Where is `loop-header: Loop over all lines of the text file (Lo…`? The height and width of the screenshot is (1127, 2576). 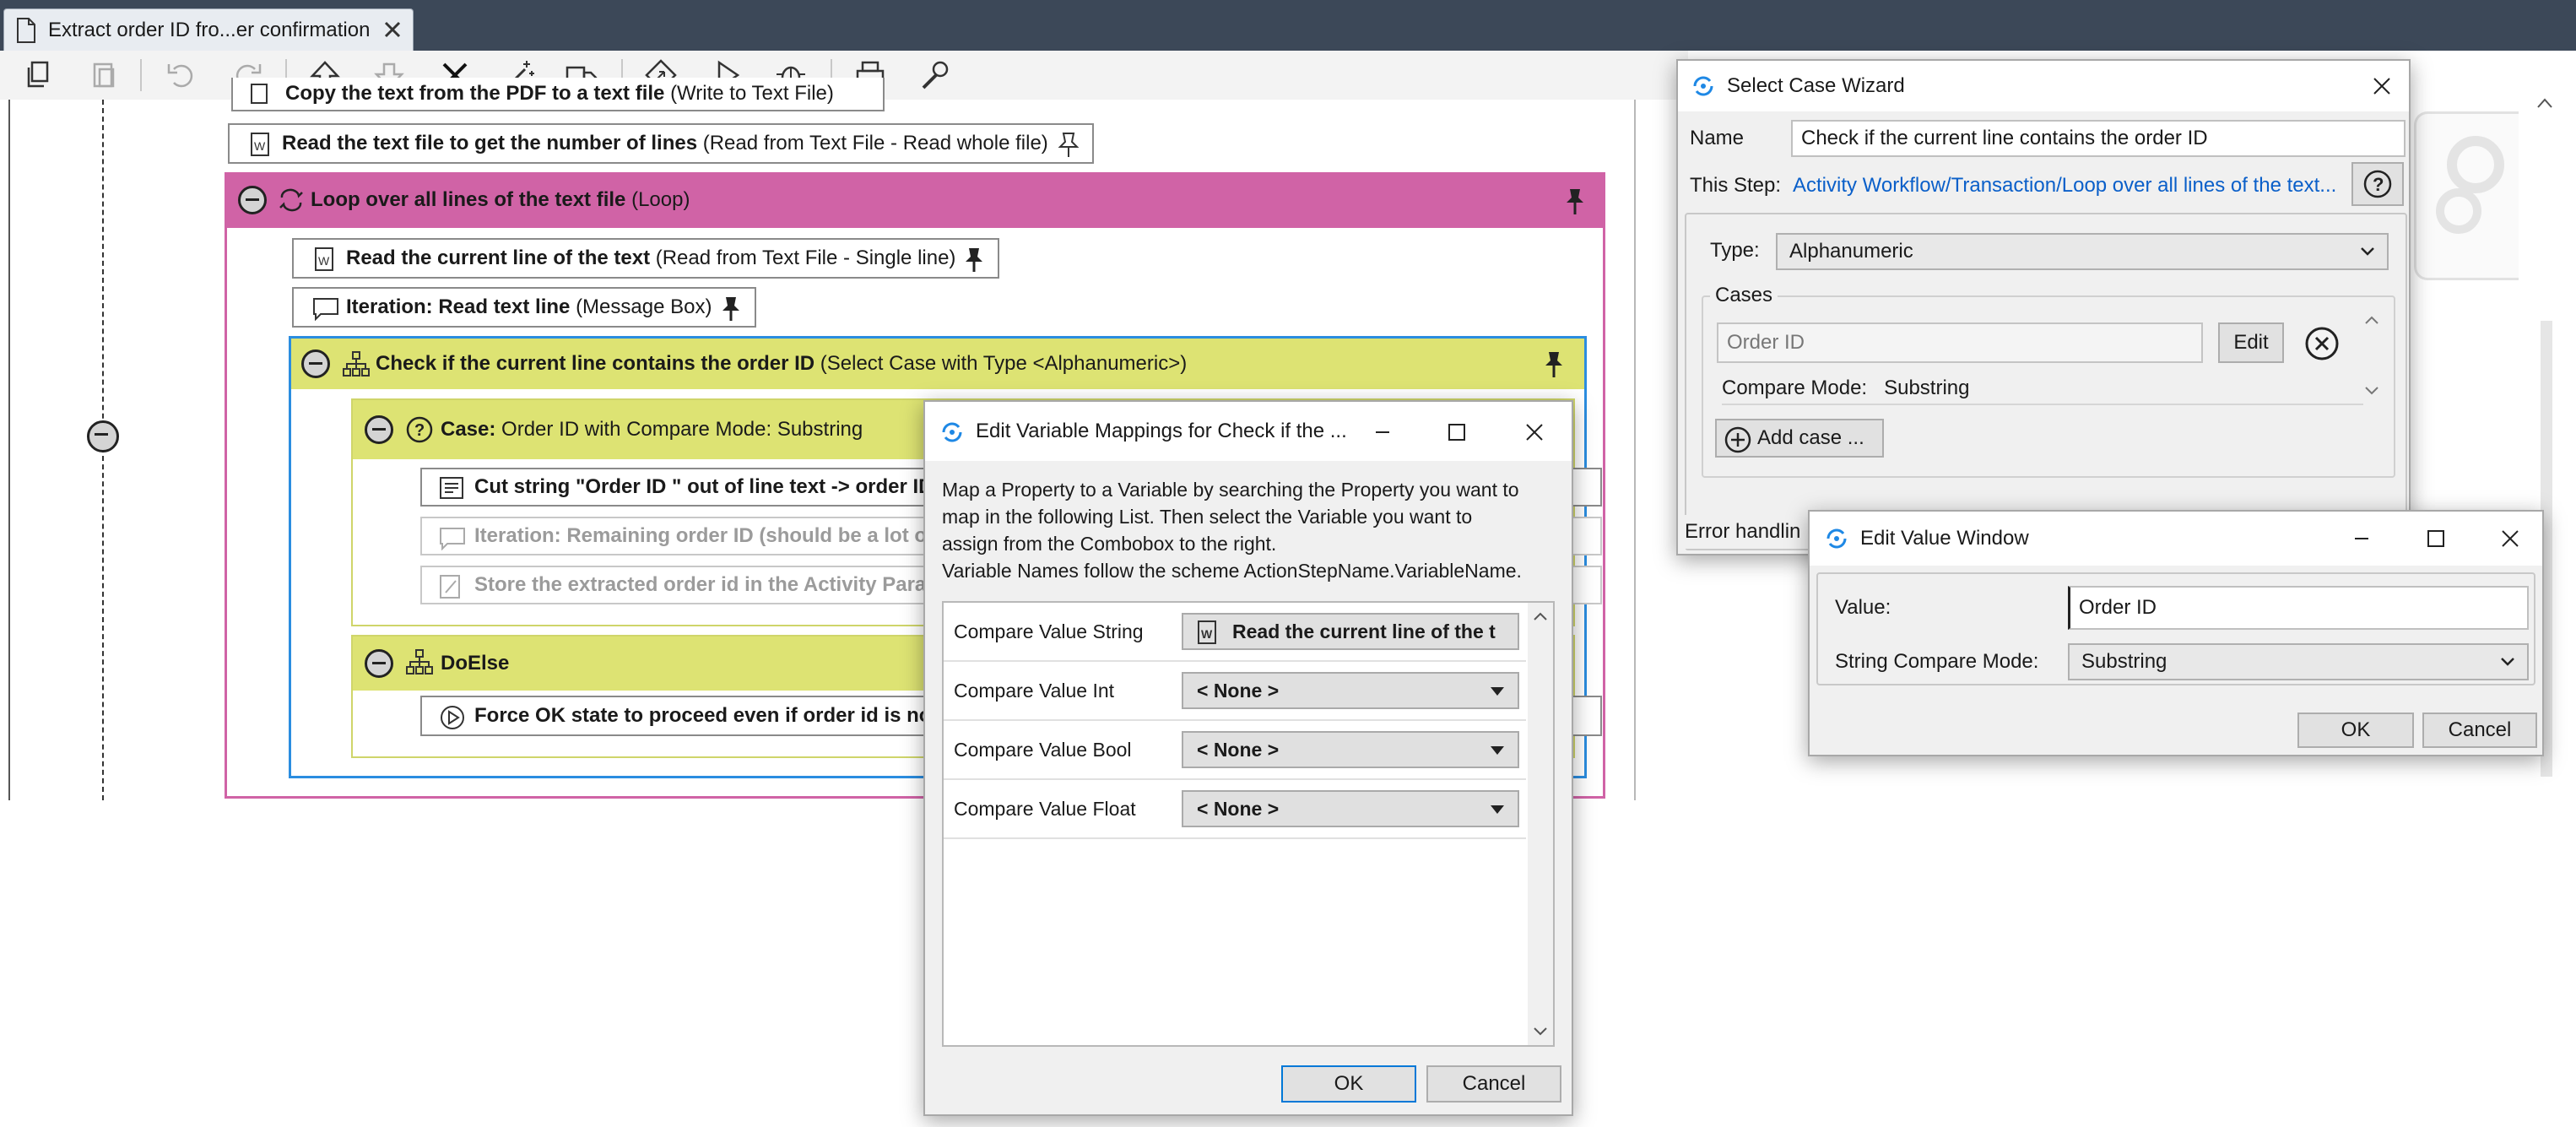
loop-header: Loop over all lines of the text file (Lo… is located at coordinates (915, 200).